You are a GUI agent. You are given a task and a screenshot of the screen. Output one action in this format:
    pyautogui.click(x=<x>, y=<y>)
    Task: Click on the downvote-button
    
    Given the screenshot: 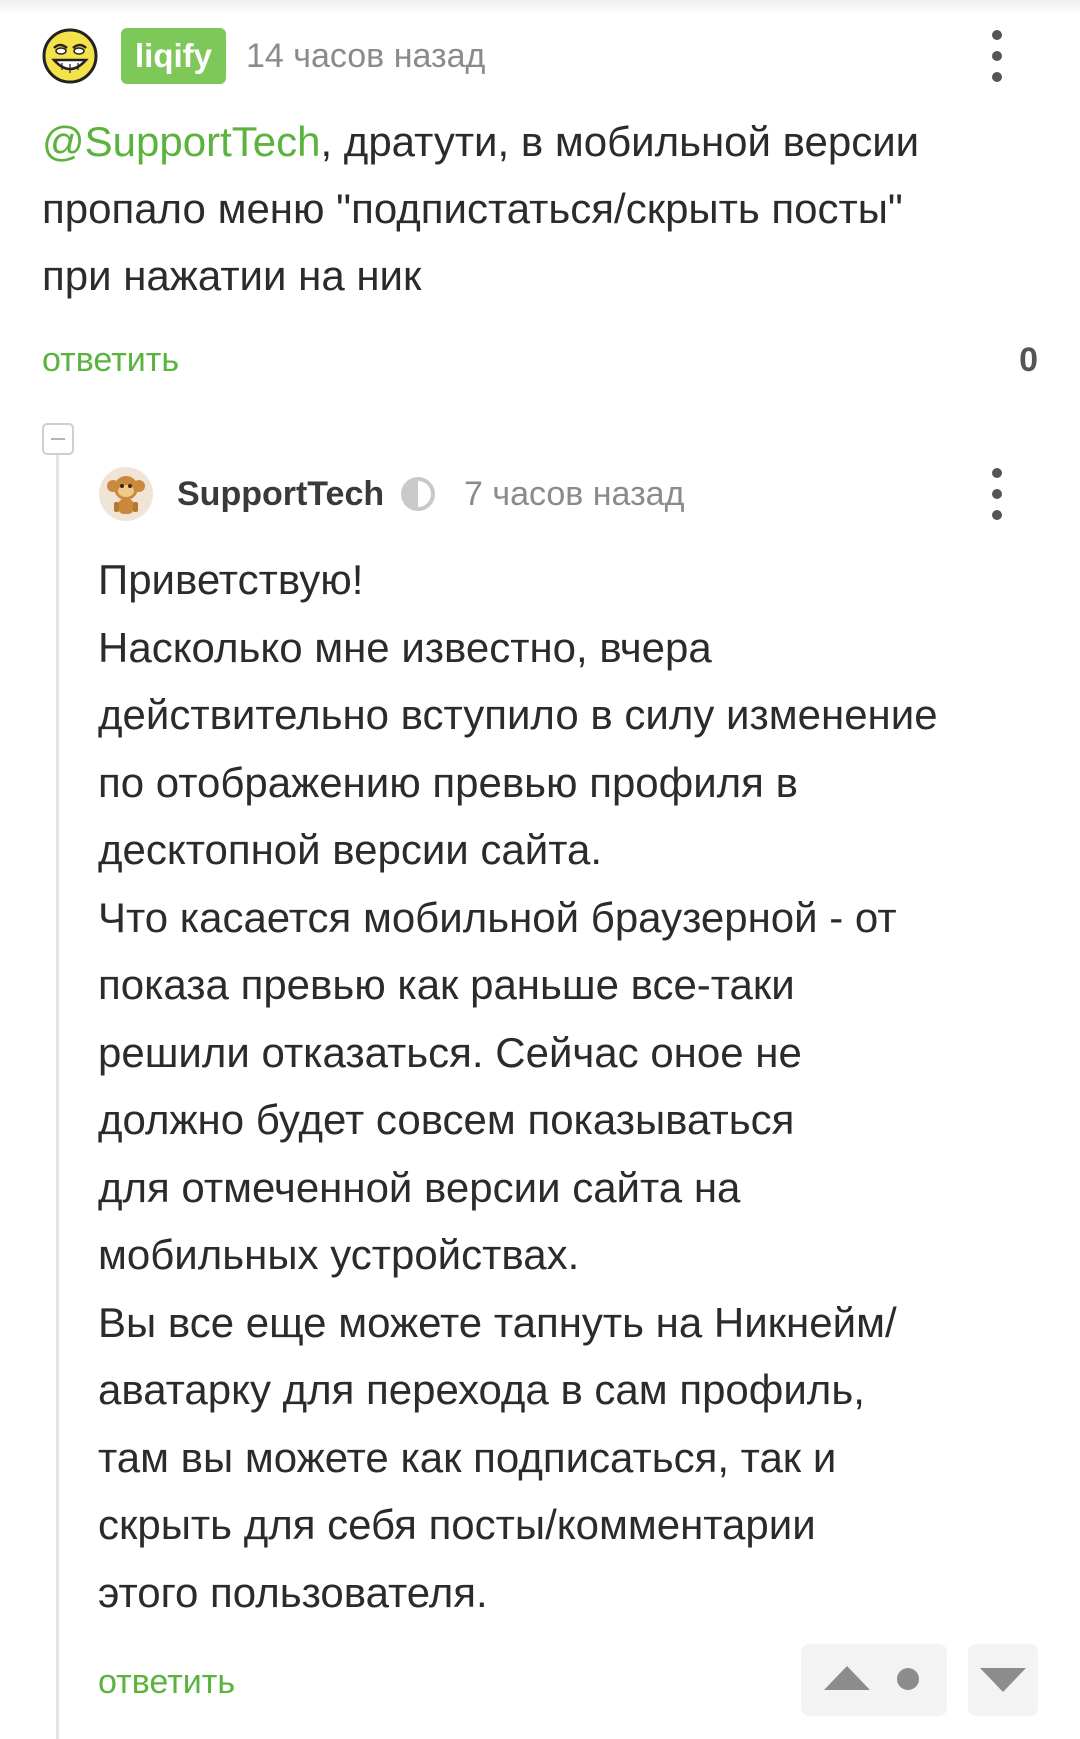 What is the action you would take?
    pyautogui.click(x=1003, y=1680)
    